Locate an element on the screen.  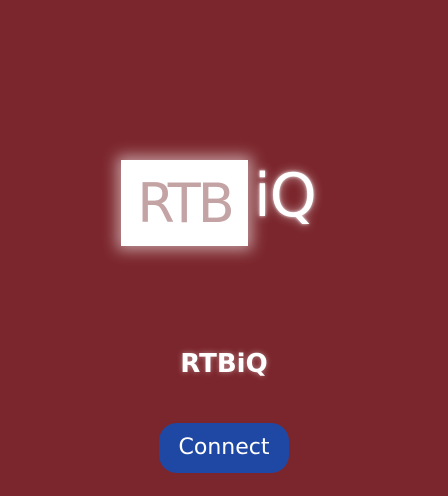
brand-logo: RTB iQ is located at coordinates (223, 203).